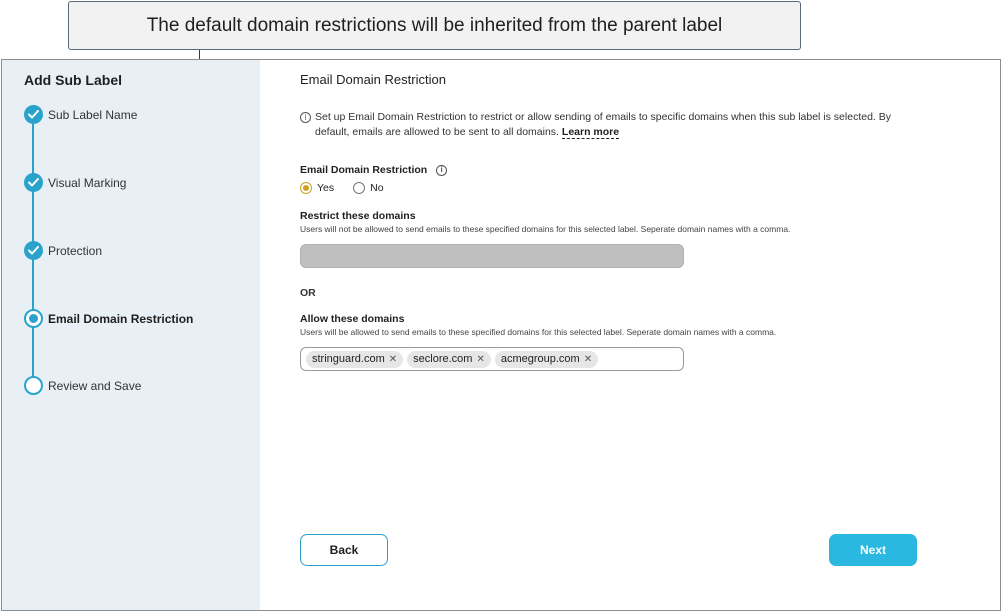 The height and width of the screenshot is (612, 1003). I want to click on step-label: Sub Label Name, so click(93, 114).